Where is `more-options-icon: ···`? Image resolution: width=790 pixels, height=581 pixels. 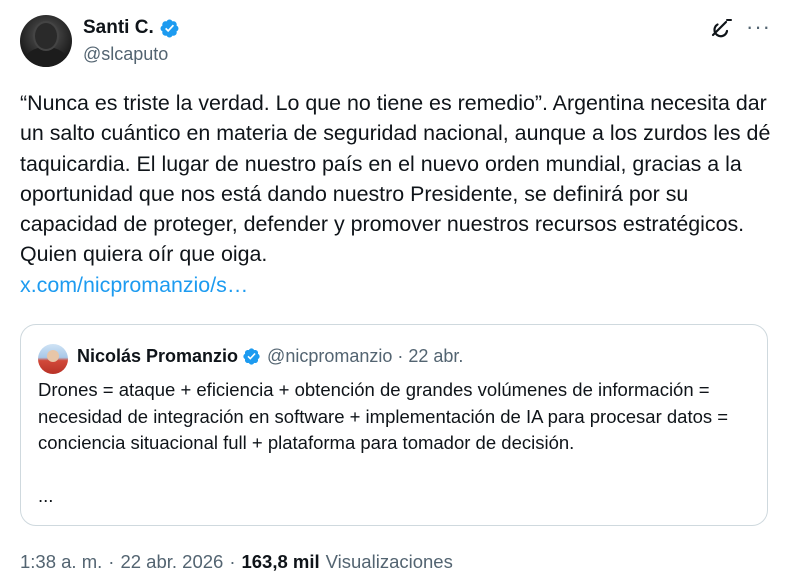
more-options-icon: ··· is located at coordinates (759, 29).